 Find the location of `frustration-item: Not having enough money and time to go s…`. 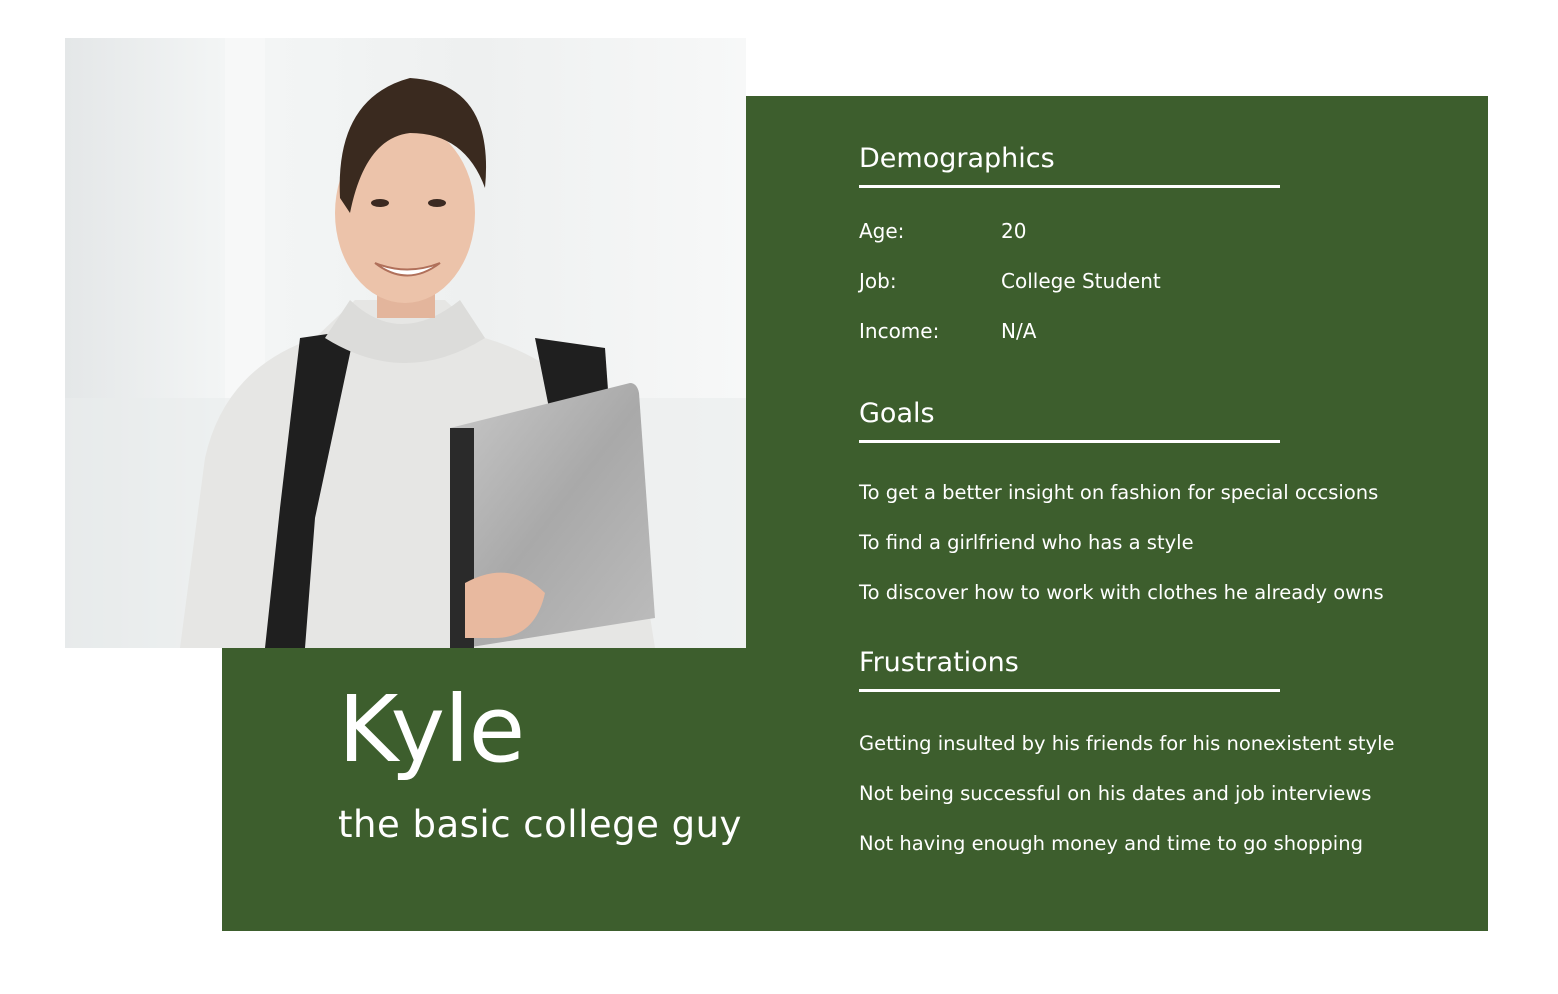

frustration-item: Not having enough money and time to go s… is located at coordinates (1111, 843).